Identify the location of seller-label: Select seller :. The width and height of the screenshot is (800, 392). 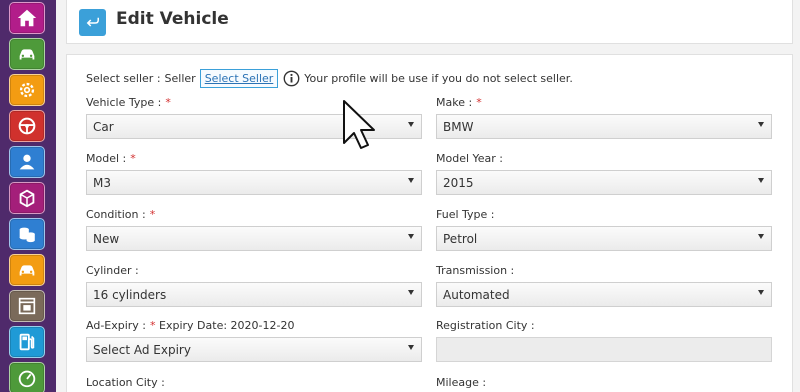
(123, 78).